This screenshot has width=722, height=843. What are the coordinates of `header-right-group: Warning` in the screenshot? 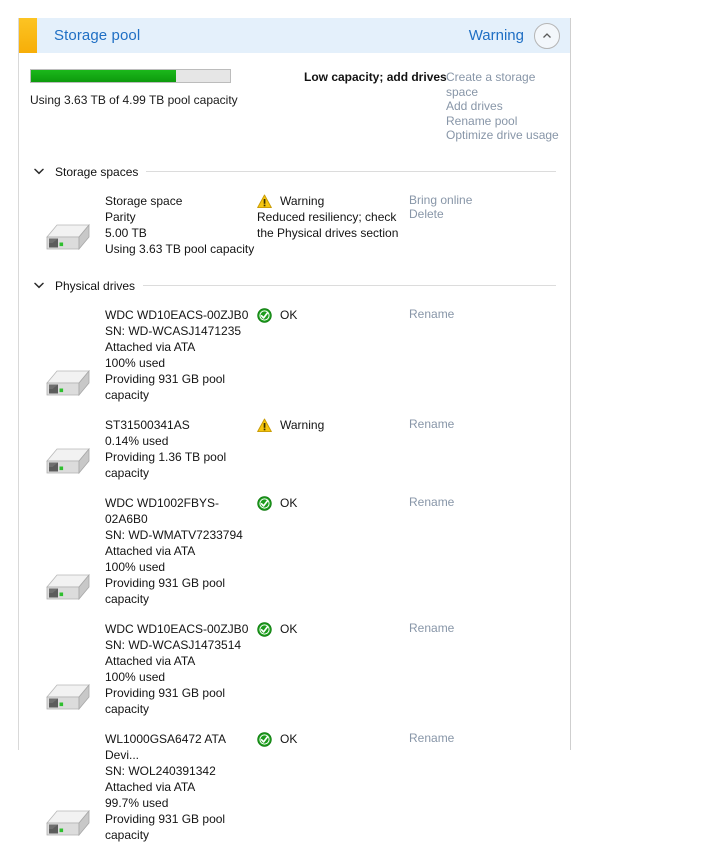 It's located at (519, 35).